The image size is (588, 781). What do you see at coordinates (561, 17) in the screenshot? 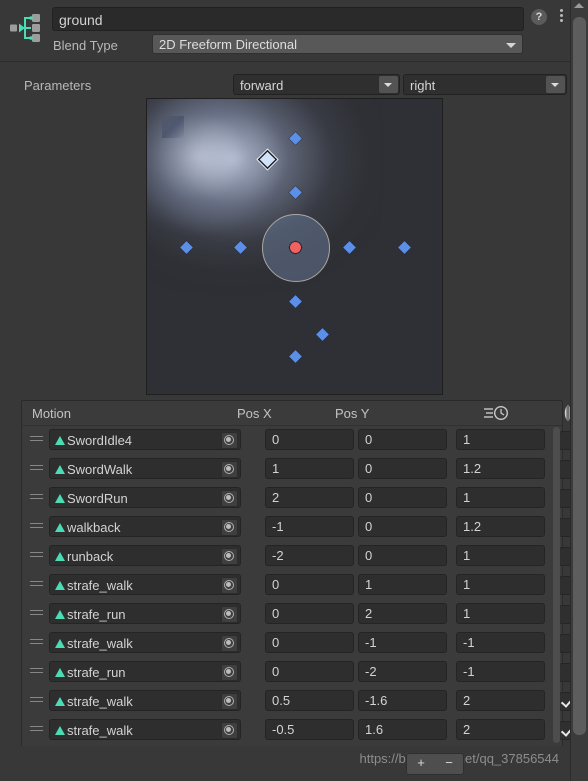
I see `kebab-menu-icon` at bounding box center [561, 17].